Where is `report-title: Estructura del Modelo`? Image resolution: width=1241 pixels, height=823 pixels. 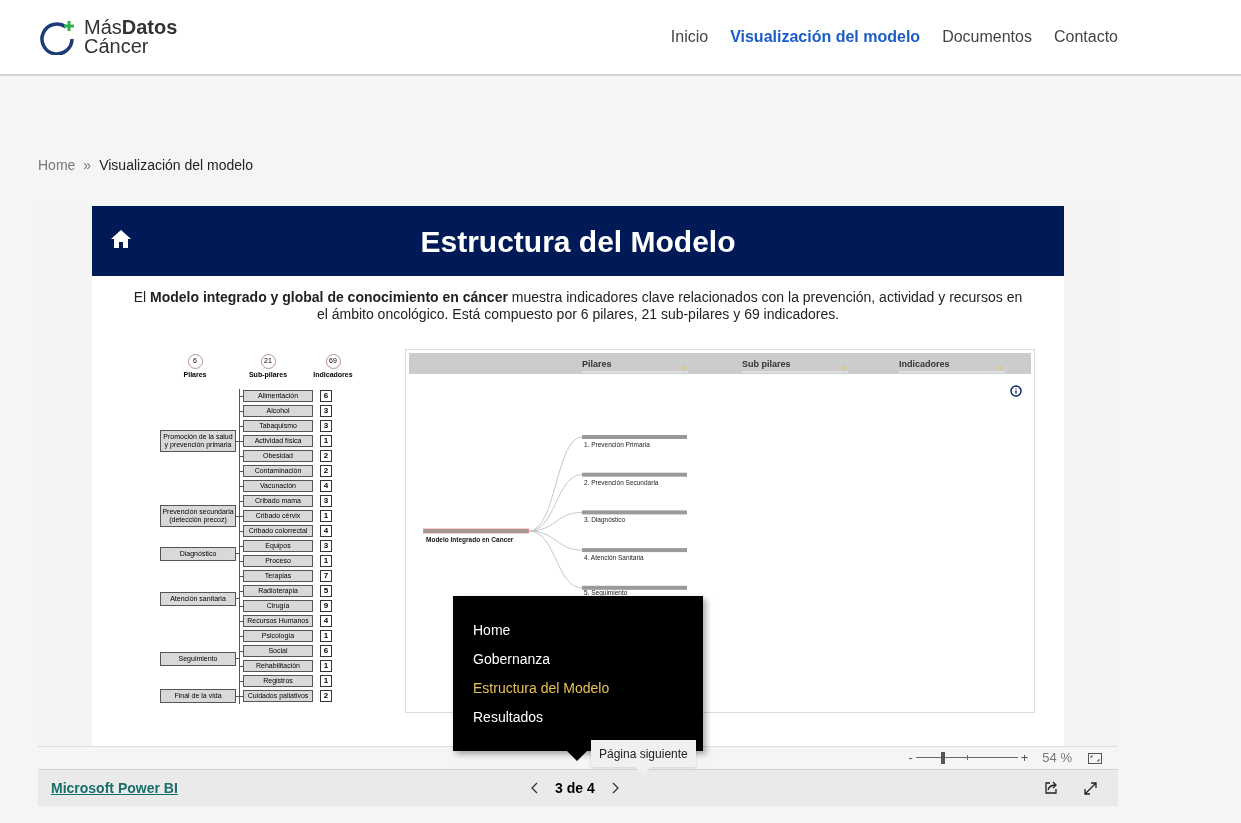
report-title: Estructura del Modelo is located at coordinates (578, 241).